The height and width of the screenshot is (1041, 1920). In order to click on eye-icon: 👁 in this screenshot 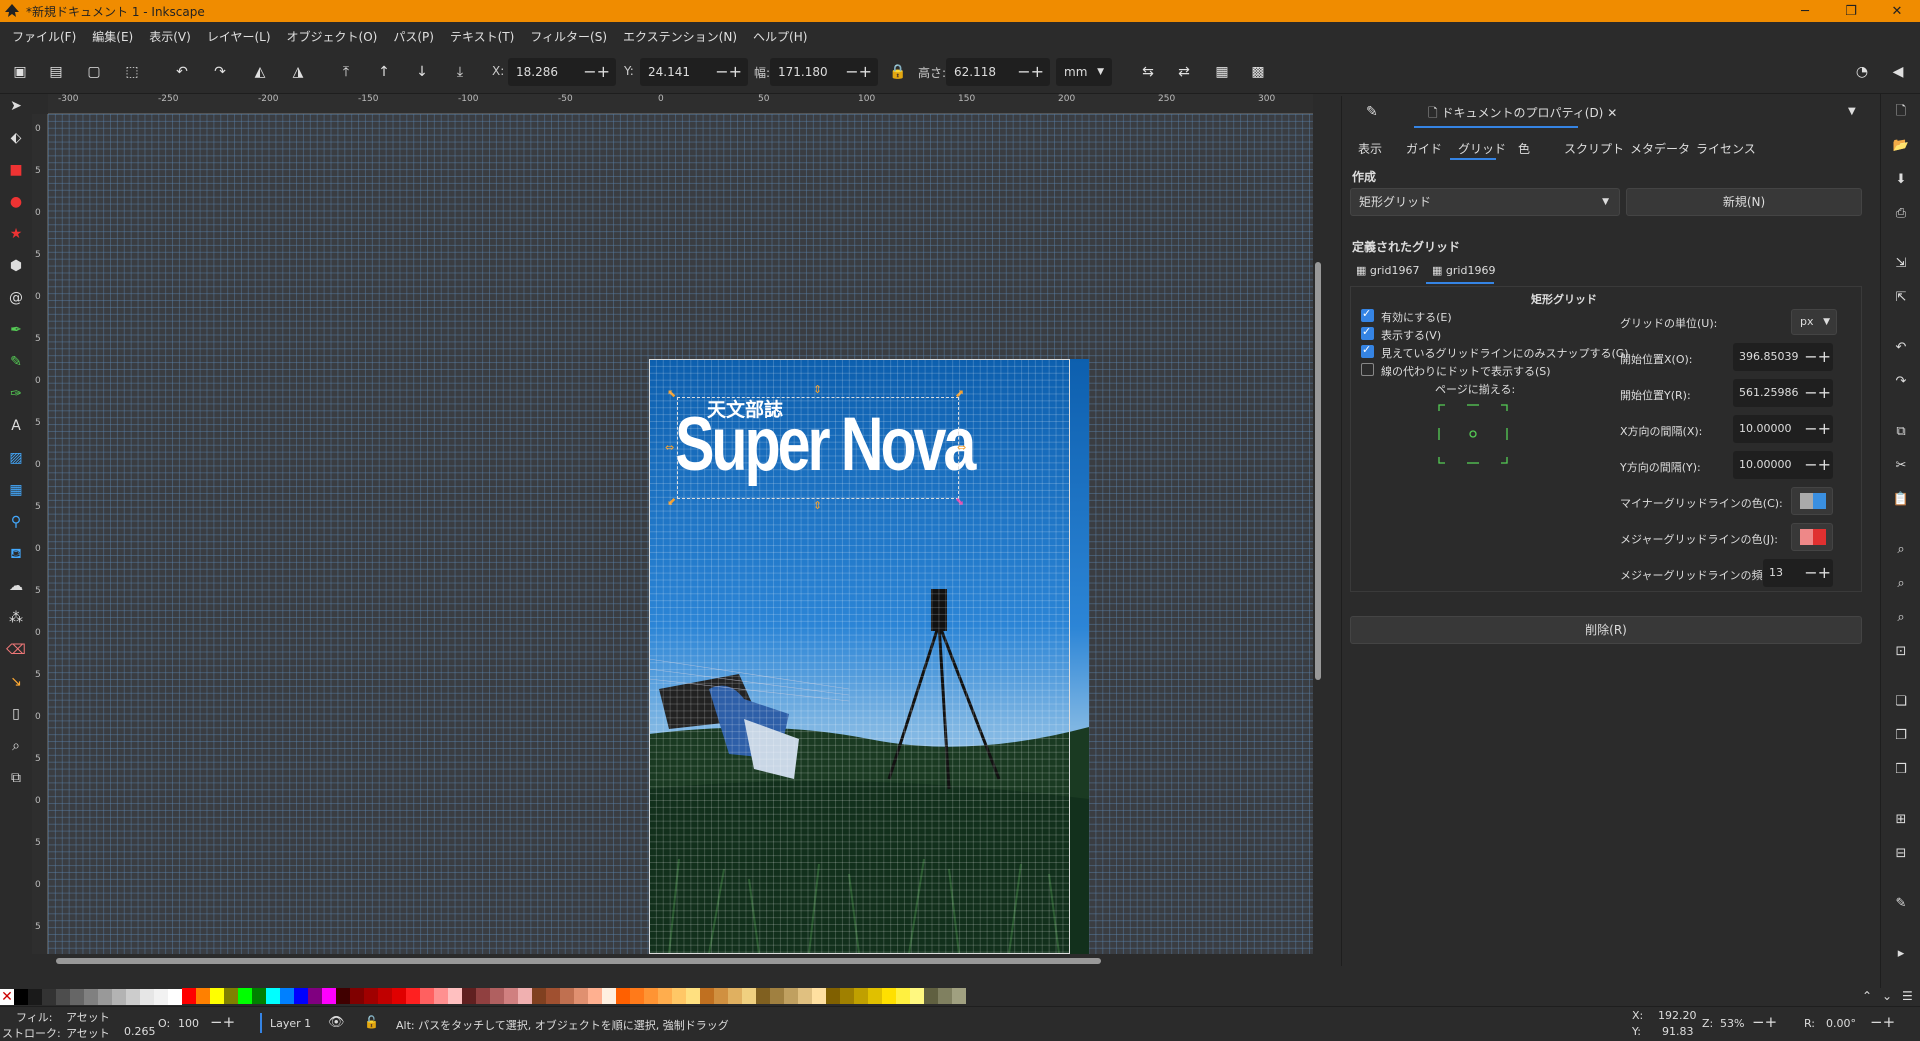, I will do `click(336, 1022)`.